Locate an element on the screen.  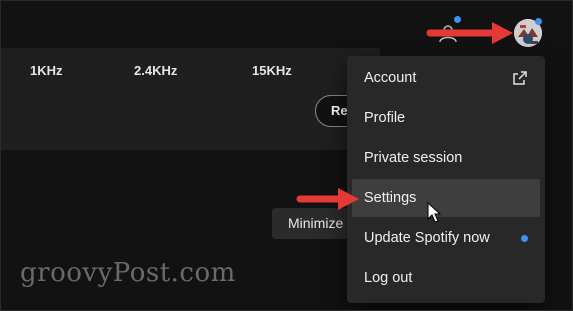
mouse-cursor-icon is located at coordinates (434, 212).